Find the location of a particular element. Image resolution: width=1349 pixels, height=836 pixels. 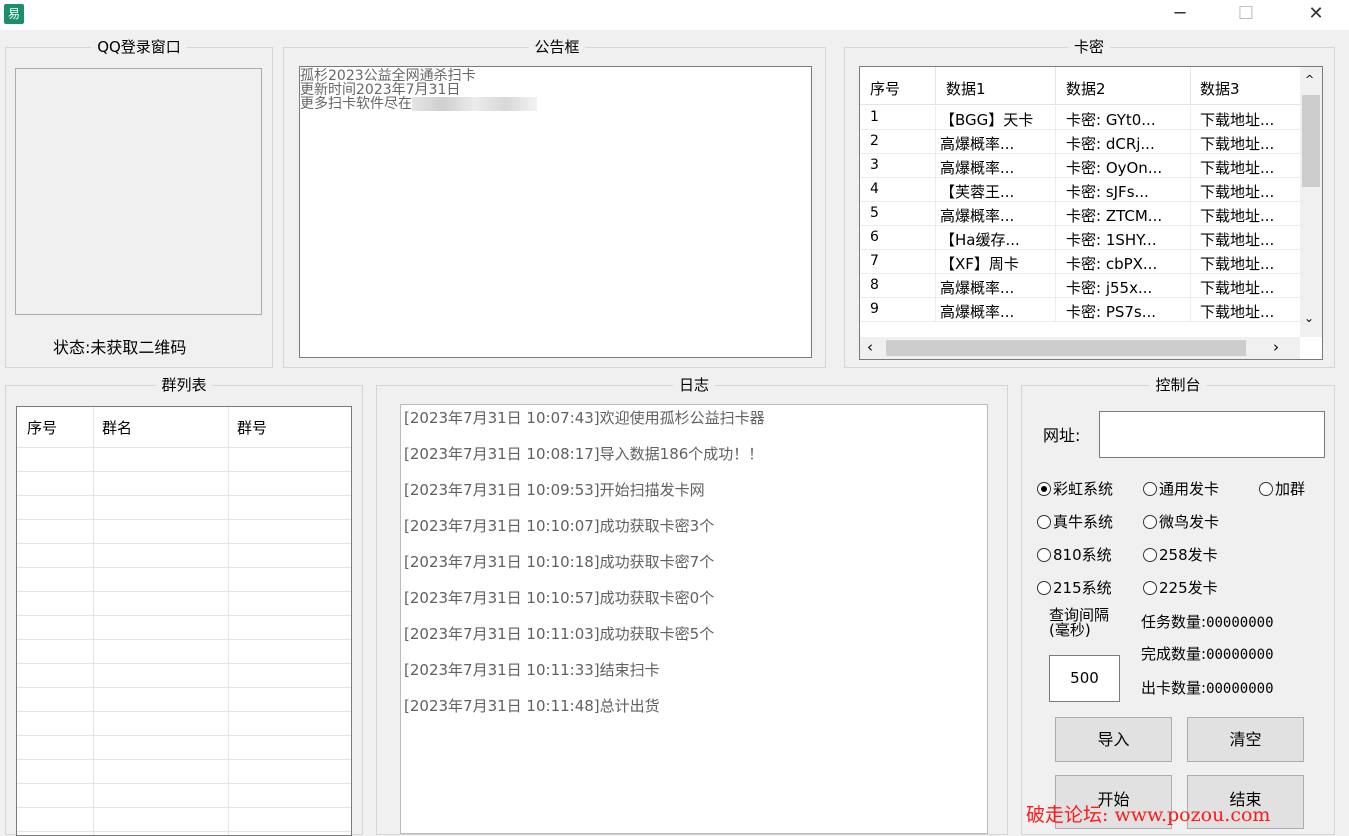

radio-option: 微鸟发卡 is located at coordinates (1181, 521).